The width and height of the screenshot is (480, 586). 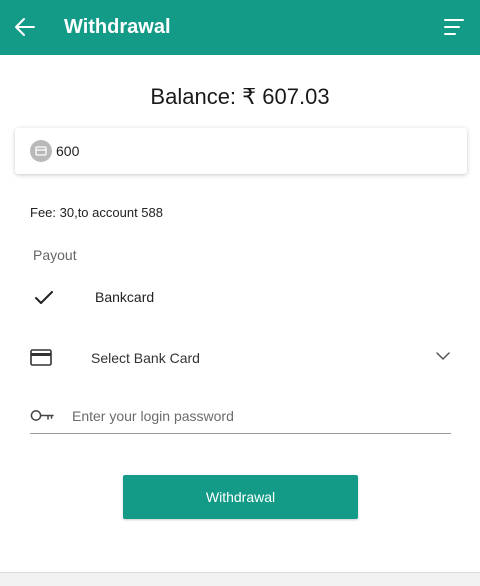 I want to click on app-header: Withdrawal, so click(x=240, y=27).